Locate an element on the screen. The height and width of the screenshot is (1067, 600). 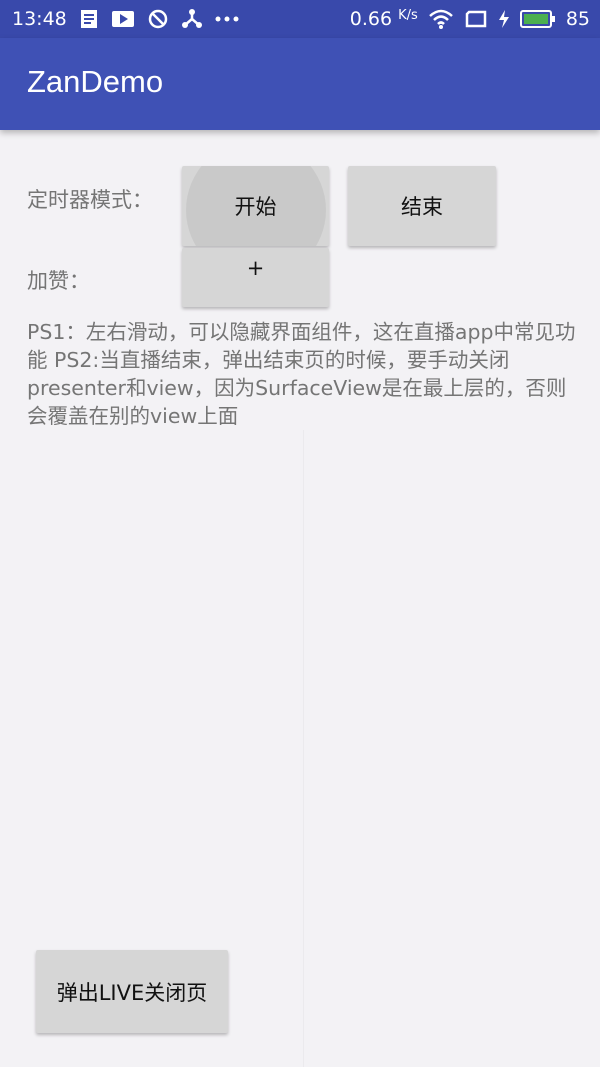
status-left: 13:48 is located at coordinates (125, 19).